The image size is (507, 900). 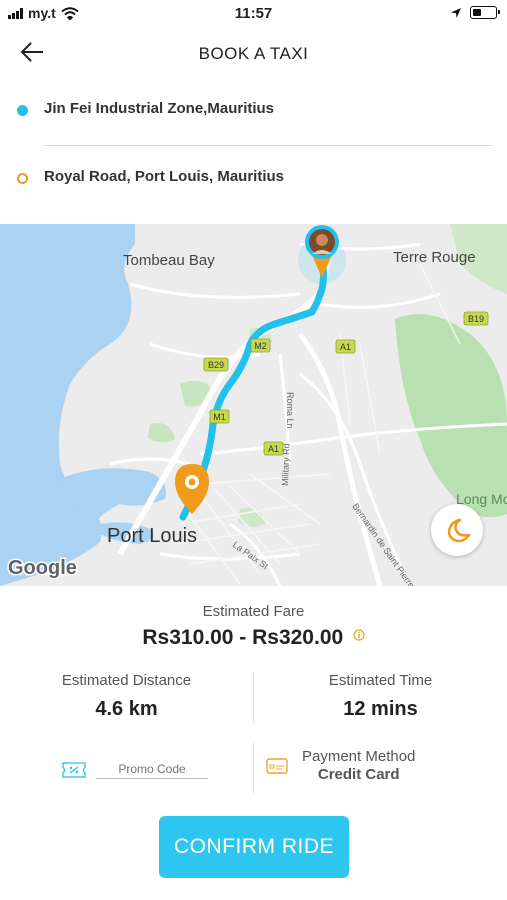 I want to click on status-right, so click(x=475, y=12).